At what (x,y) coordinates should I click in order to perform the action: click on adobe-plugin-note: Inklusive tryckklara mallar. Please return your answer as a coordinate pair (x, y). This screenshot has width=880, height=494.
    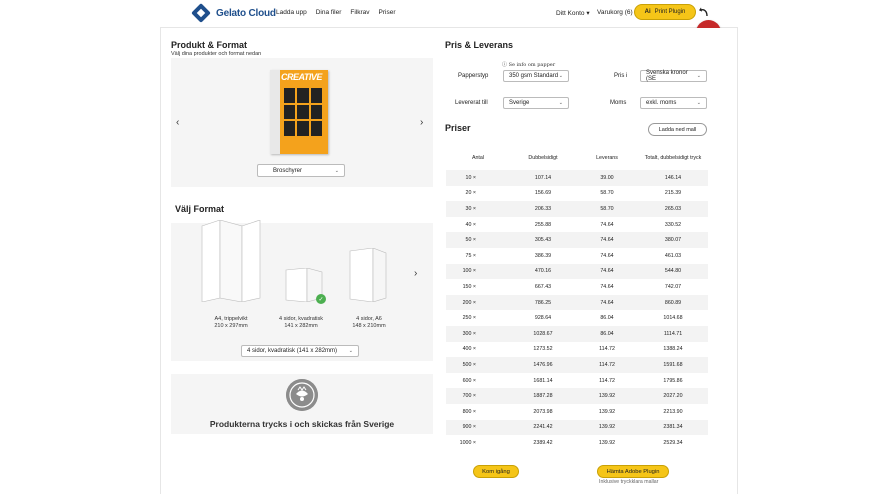
    Looking at the image, I should click on (629, 482).